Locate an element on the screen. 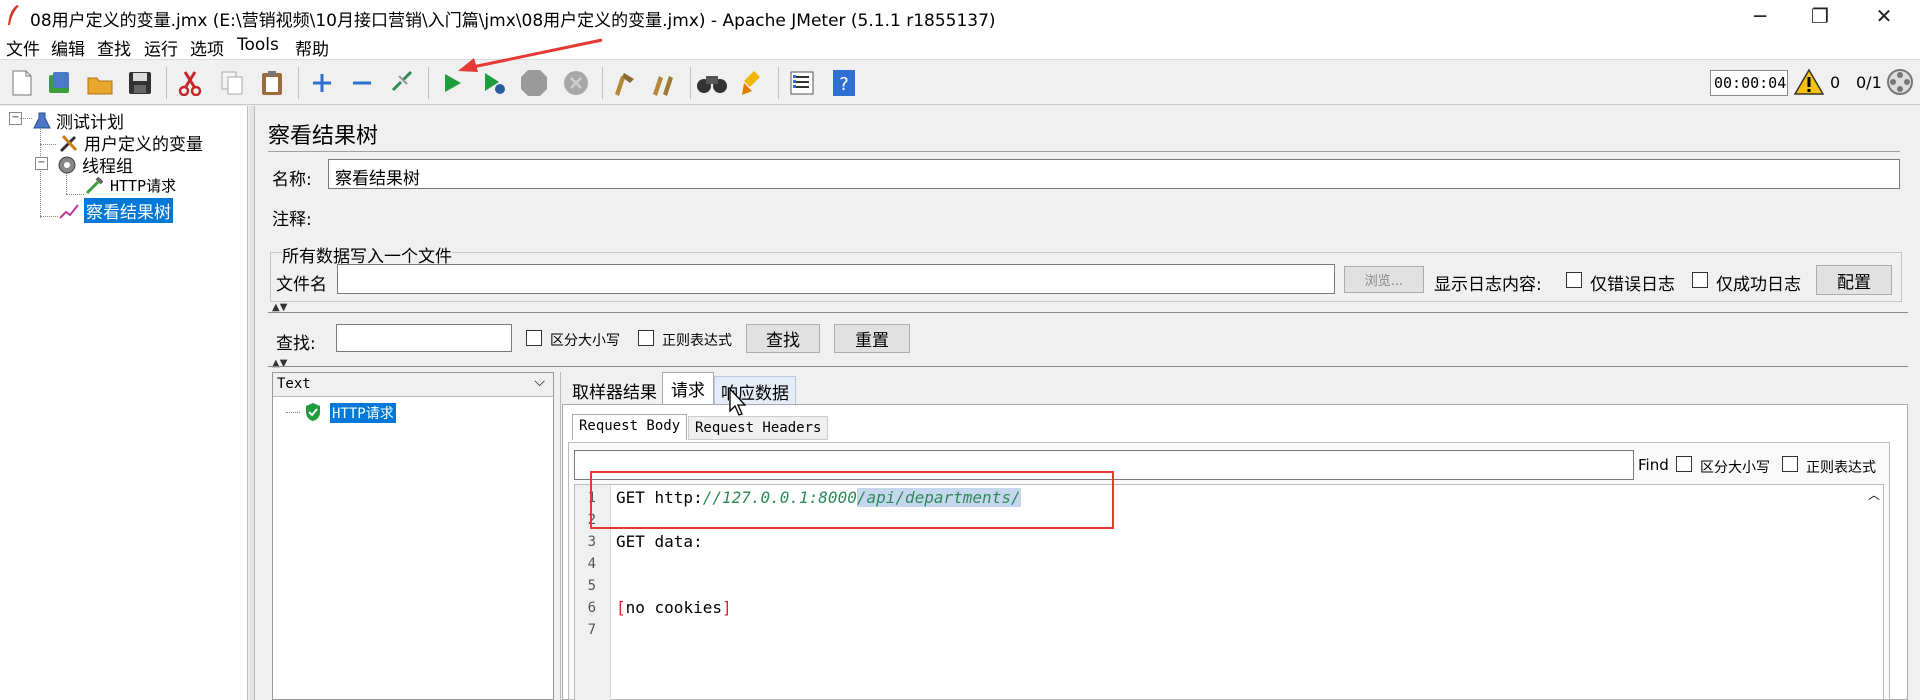 This screenshot has height=700, width=1920. only-errors-checkbox is located at coordinates (1574, 280).